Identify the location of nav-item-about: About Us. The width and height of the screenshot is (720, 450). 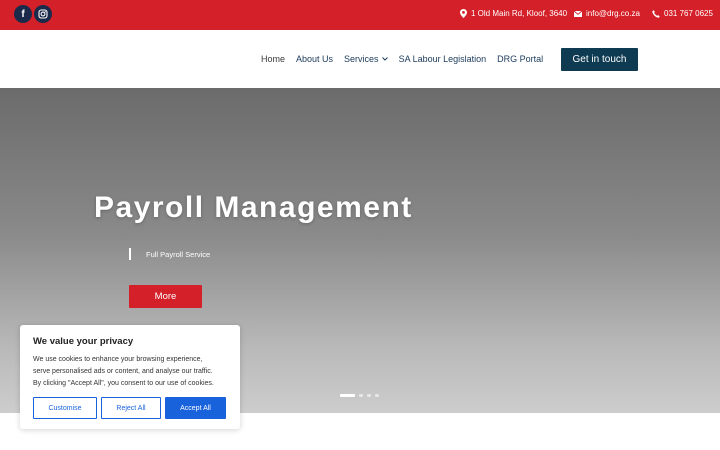
(314, 59).